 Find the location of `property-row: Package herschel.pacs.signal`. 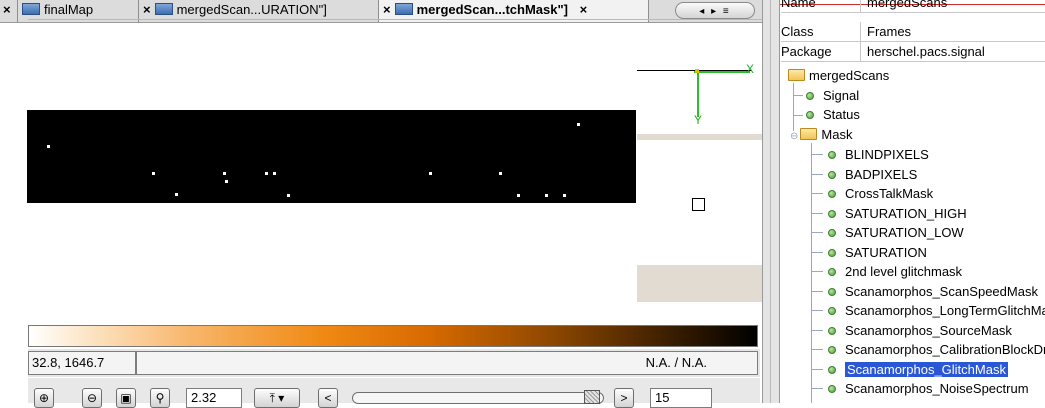

property-row: Package herschel.pacs.signal is located at coordinates (913, 52).